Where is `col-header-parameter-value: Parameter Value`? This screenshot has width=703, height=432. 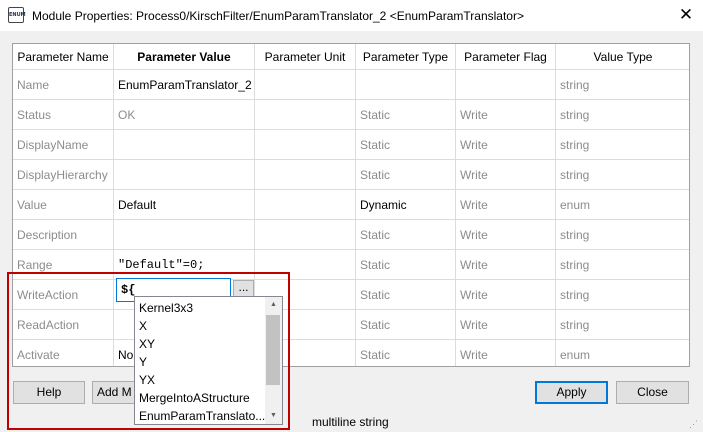 col-header-parameter-value: Parameter Value is located at coordinates (184, 57).